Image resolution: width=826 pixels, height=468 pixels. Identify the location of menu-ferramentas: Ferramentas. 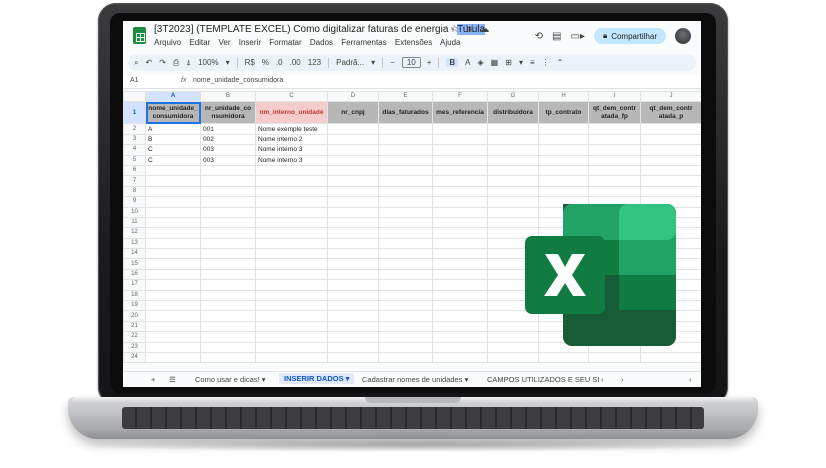
(363, 42).